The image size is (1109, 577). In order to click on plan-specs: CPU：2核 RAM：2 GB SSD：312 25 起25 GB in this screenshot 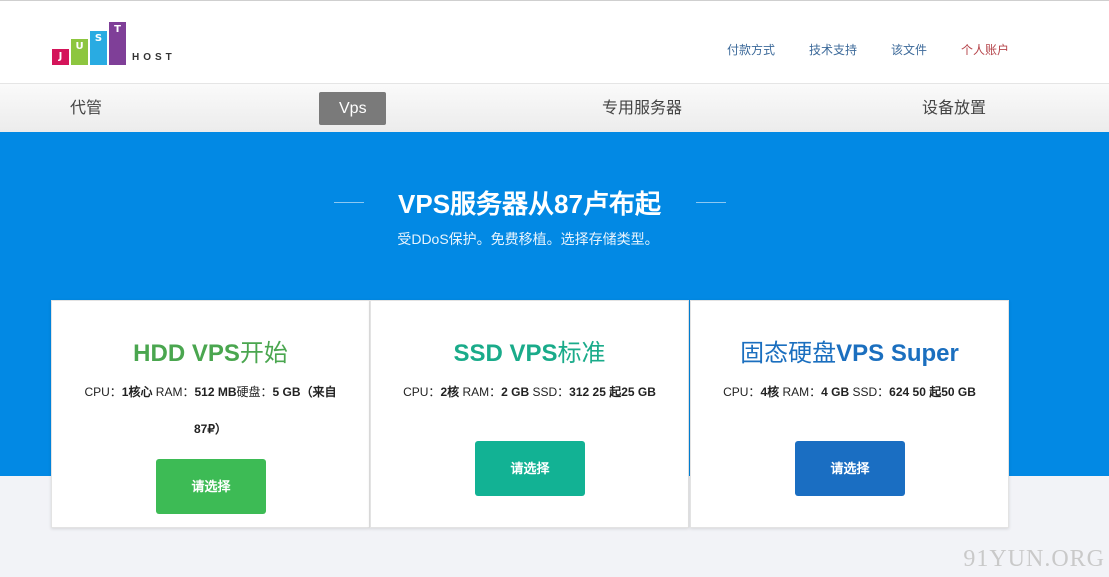, I will do `click(529, 392)`.